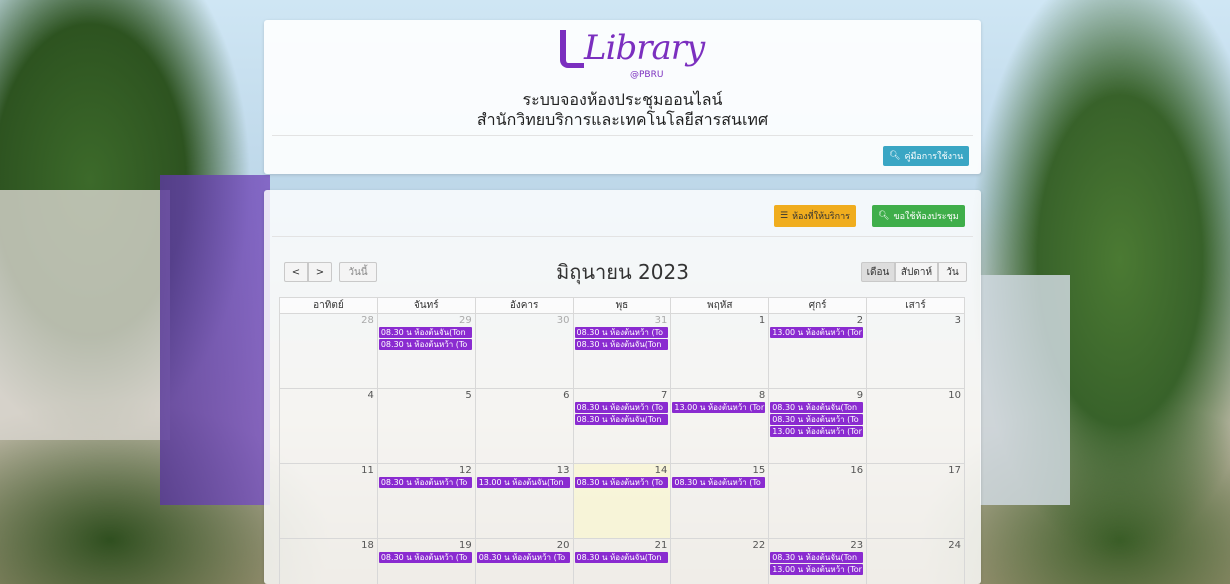 This screenshot has width=1230, height=584. Describe the element at coordinates (954, 395) in the screenshot. I see `day-number: 10` at that location.